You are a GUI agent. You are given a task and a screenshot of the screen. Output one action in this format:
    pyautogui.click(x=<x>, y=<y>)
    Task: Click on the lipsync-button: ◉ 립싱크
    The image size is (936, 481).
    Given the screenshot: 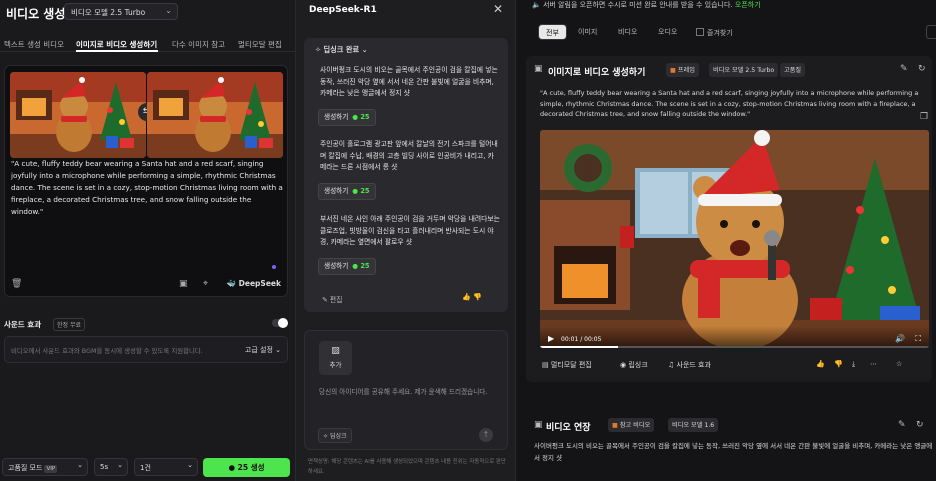 What is the action you would take?
    pyautogui.click(x=634, y=365)
    